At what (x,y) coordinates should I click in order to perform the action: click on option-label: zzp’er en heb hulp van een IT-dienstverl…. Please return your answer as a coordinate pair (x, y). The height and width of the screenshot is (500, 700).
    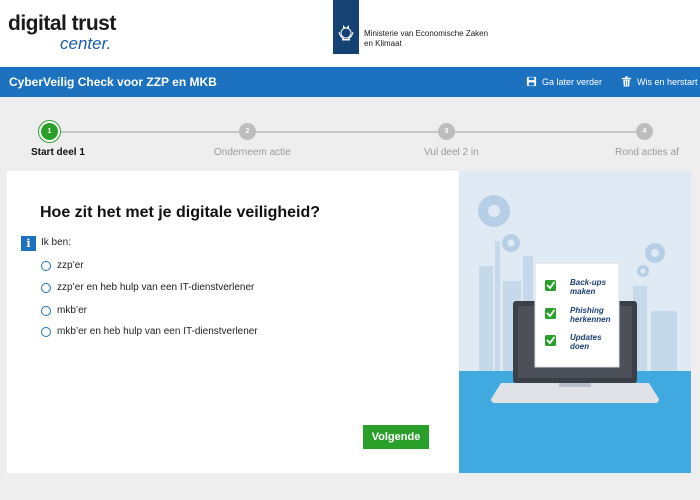
    Looking at the image, I should click on (156, 287).